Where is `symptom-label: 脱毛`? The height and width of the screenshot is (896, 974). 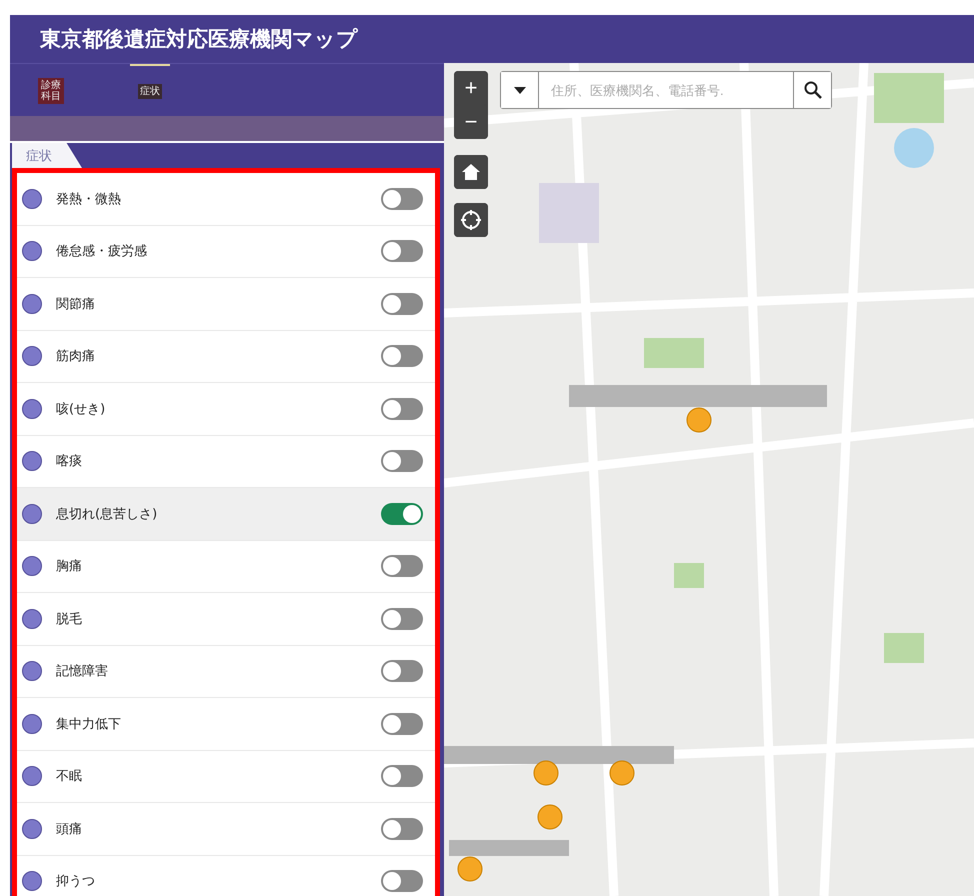
symptom-label: 脱毛 is located at coordinates (69, 619).